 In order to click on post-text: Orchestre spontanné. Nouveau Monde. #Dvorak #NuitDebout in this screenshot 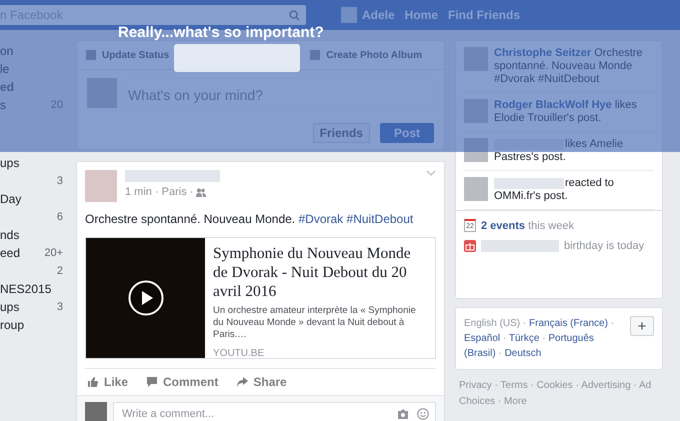, I will do `click(249, 219)`.